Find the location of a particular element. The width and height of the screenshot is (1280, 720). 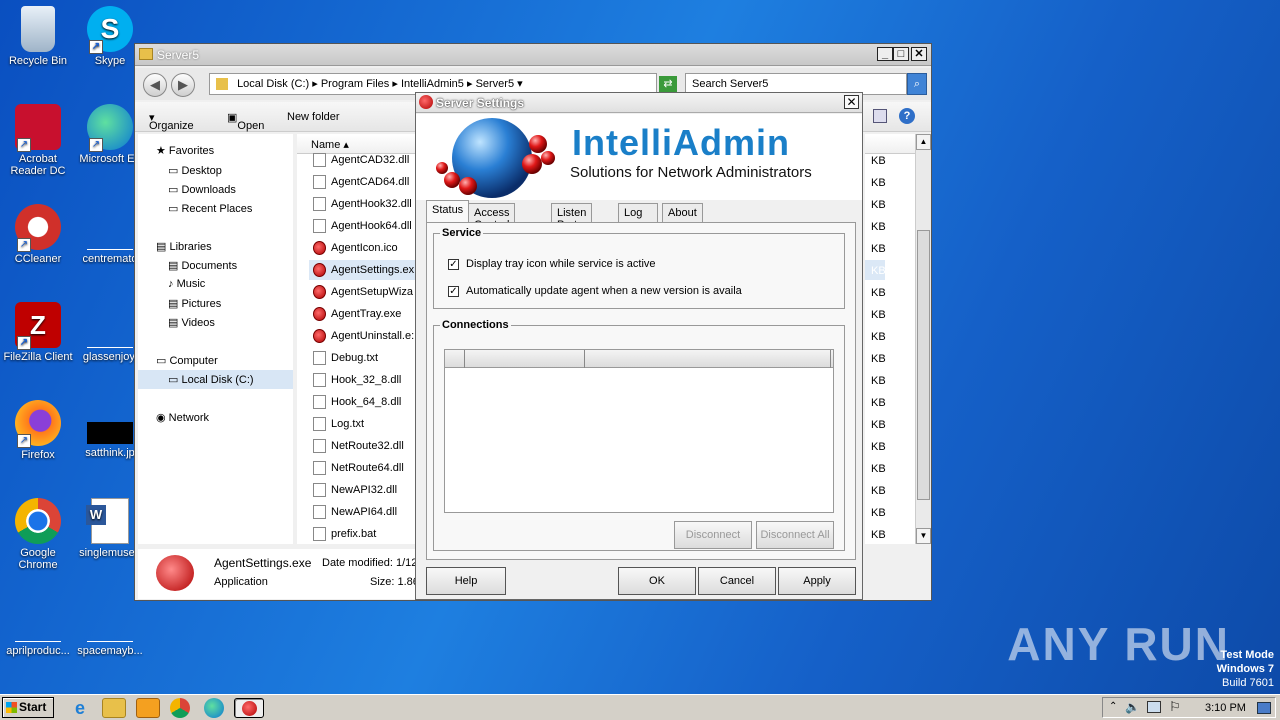

ok-button: OK is located at coordinates (657, 581).